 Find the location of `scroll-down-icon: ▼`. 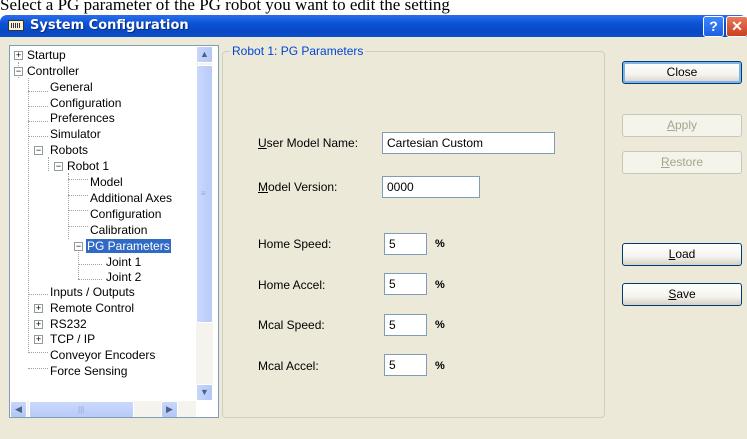

scroll-down-icon: ▼ is located at coordinates (204, 392).